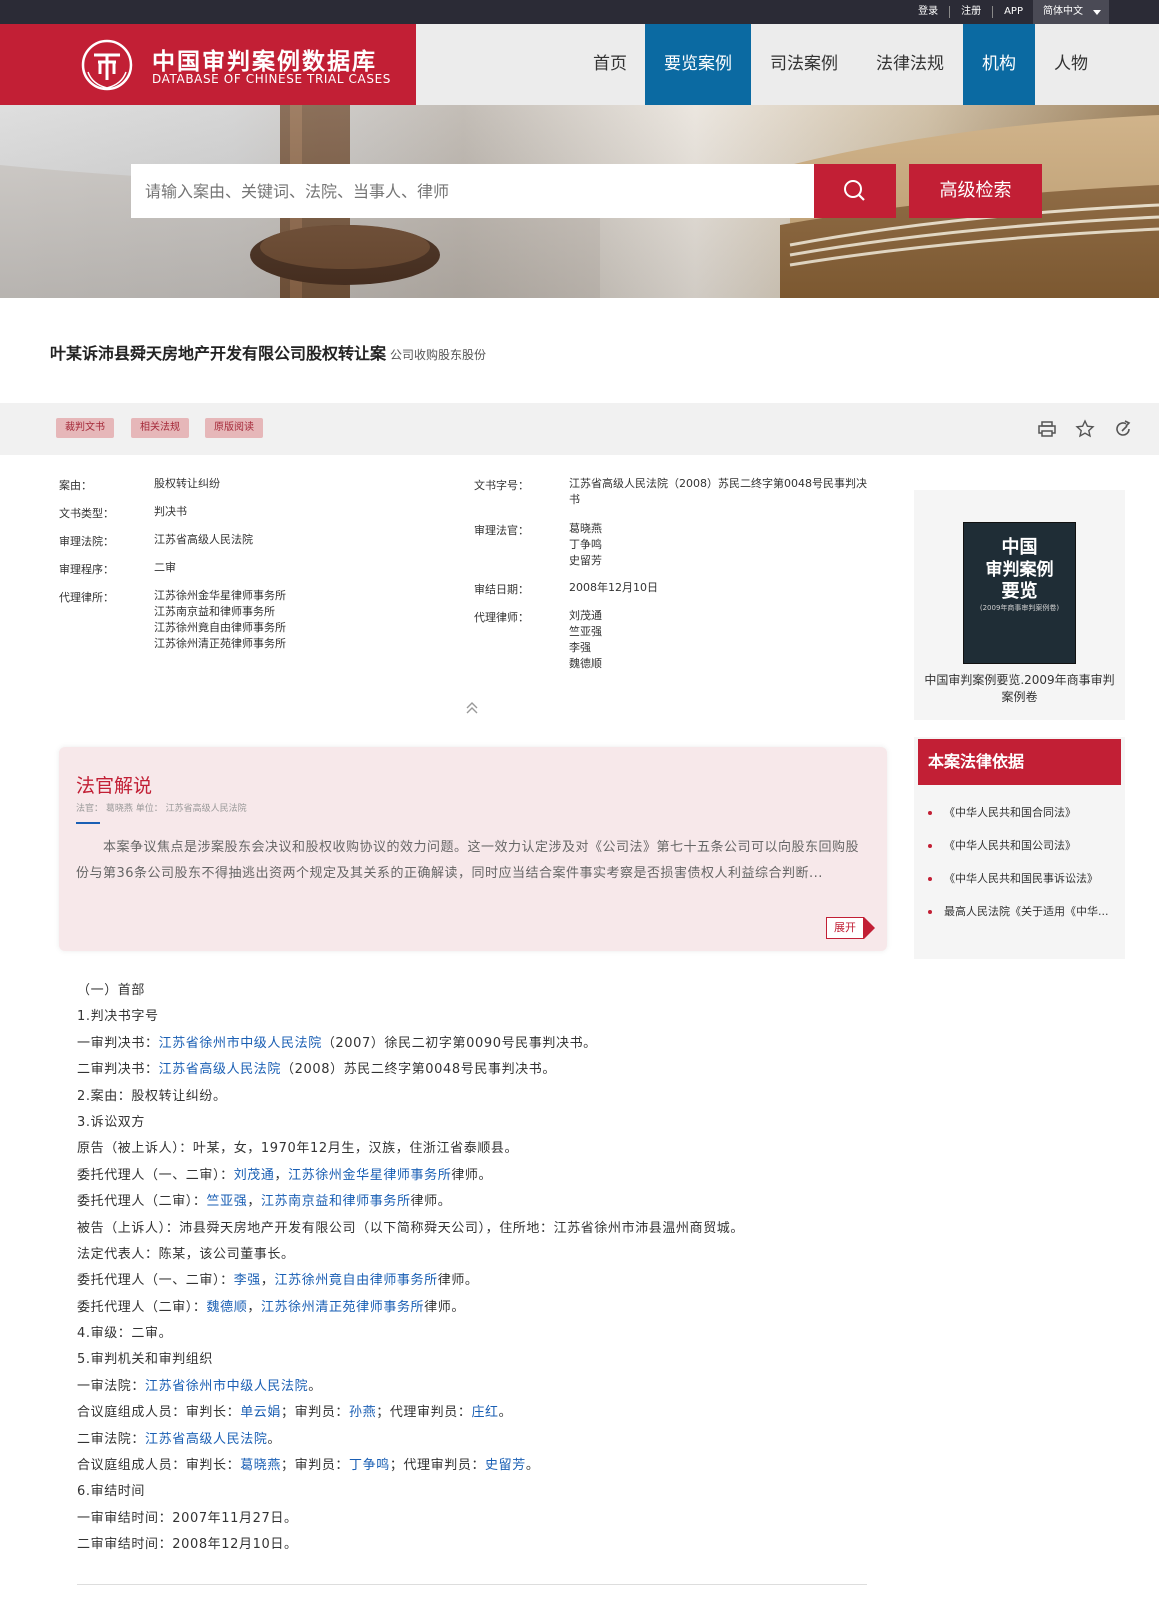 The image size is (1159, 1600). I want to click on doc-line: 二审审结时间：2008年12月10日。, so click(187, 1545).